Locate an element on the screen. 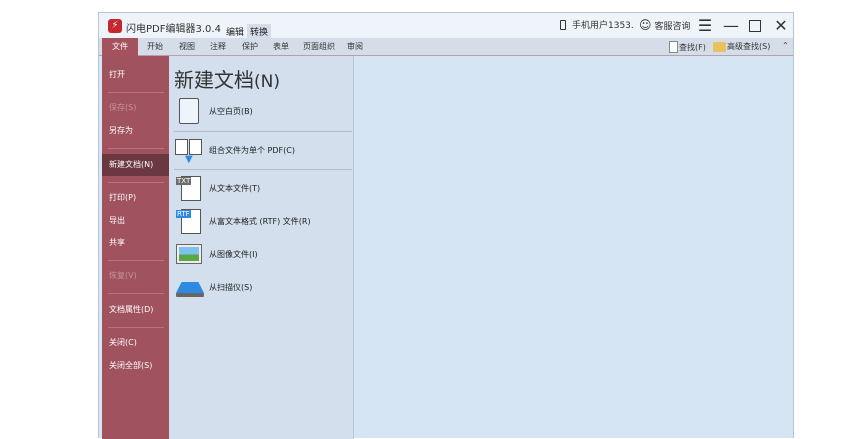  new-blank-page: 从空白页(B) is located at coordinates (264, 111).